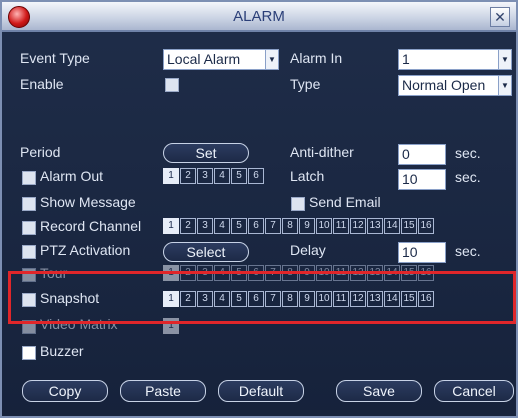 The height and width of the screenshot is (418, 518). What do you see at coordinates (273, 273) in the screenshot?
I see `tour-channel-7: 7` at bounding box center [273, 273].